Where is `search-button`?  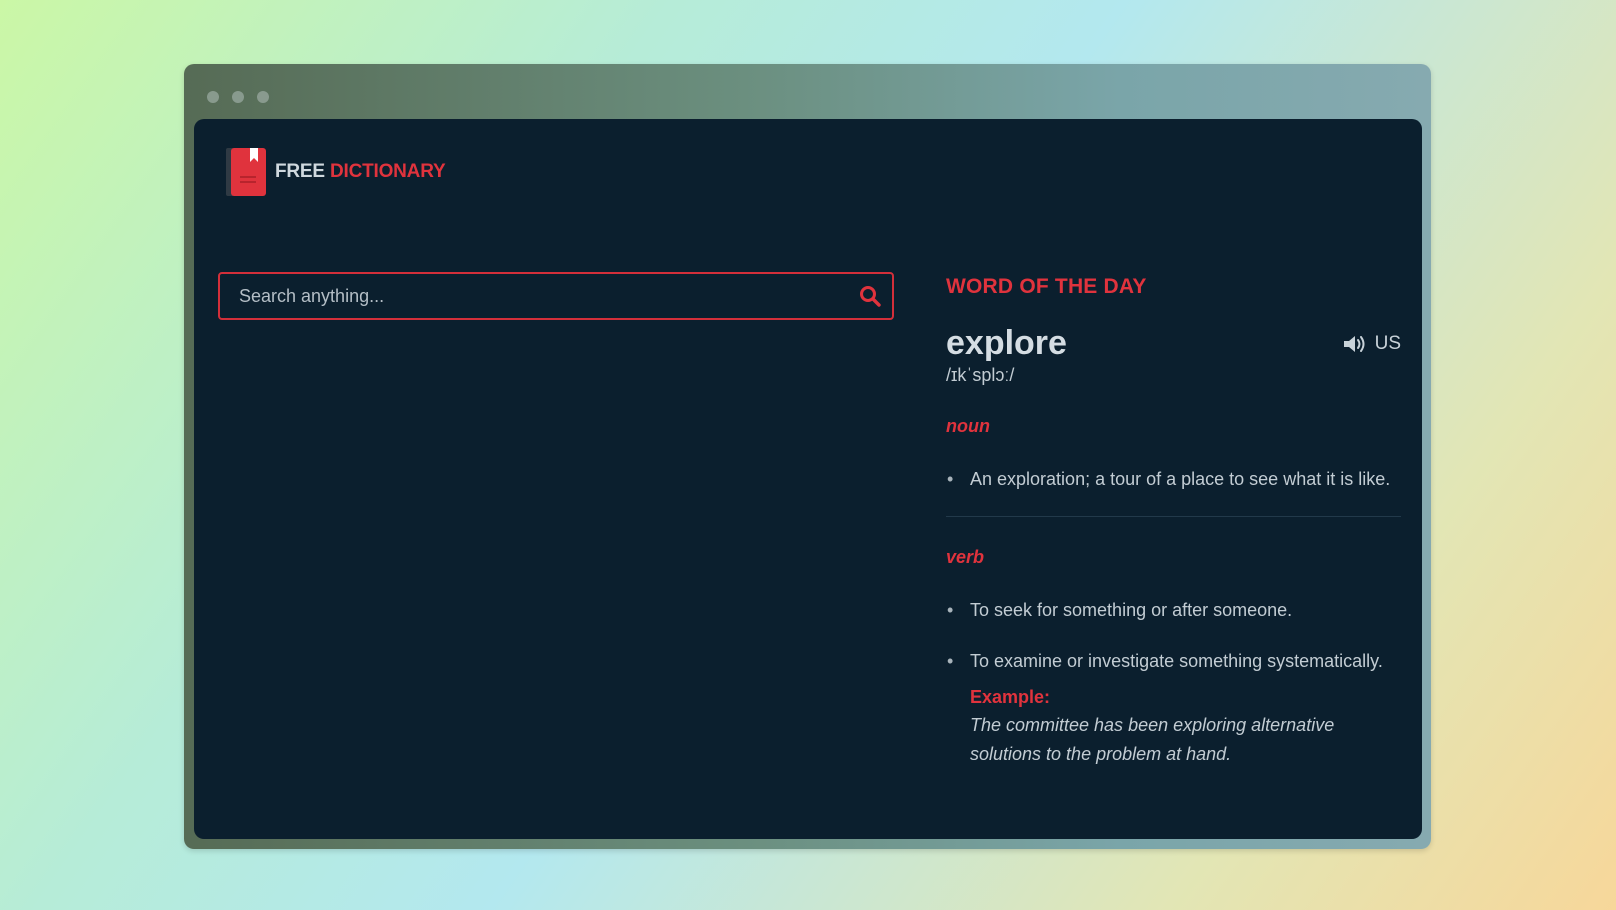 search-button is located at coordinates (870, 296).